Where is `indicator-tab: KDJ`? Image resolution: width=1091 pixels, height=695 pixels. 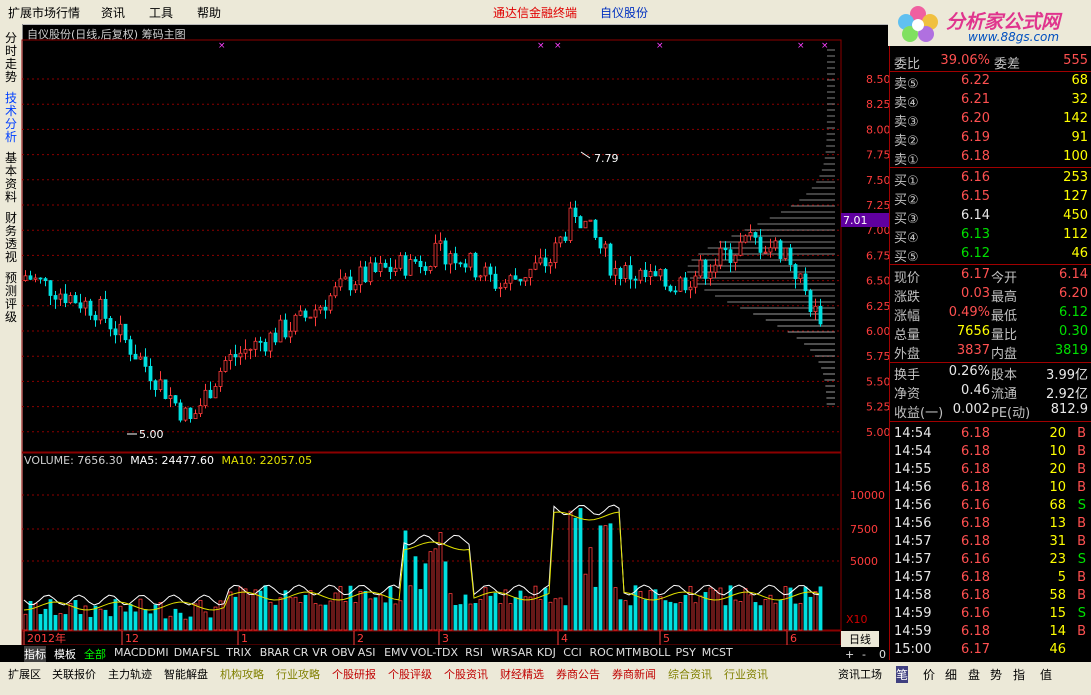
indicator-tab: KDJ is located at coordinates (546, 652).